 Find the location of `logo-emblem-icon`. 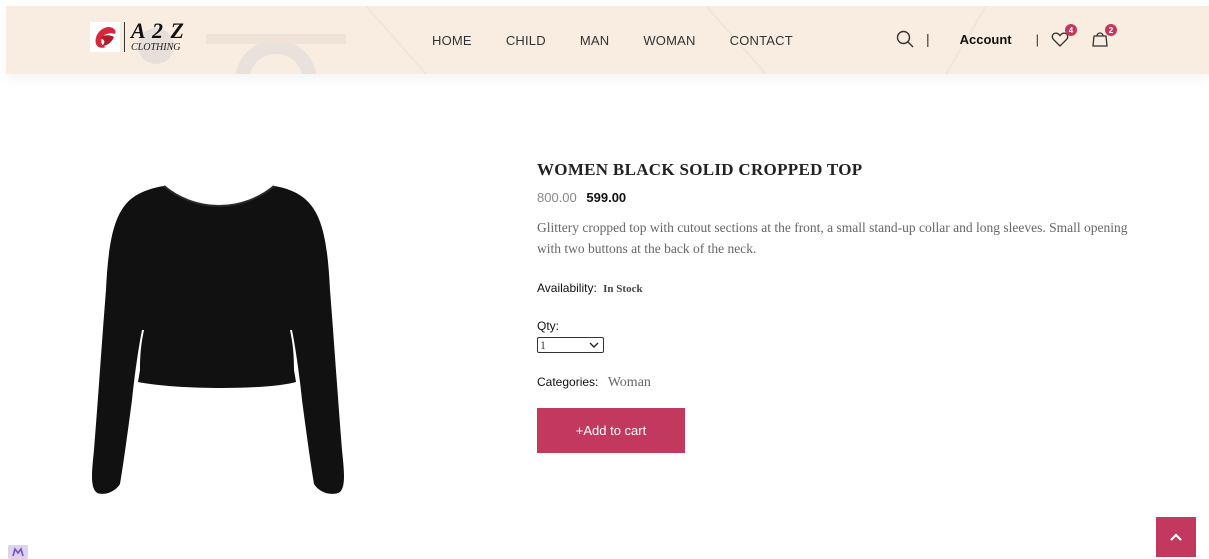

logo-emblem-icon is located at coordinates (105, 36).